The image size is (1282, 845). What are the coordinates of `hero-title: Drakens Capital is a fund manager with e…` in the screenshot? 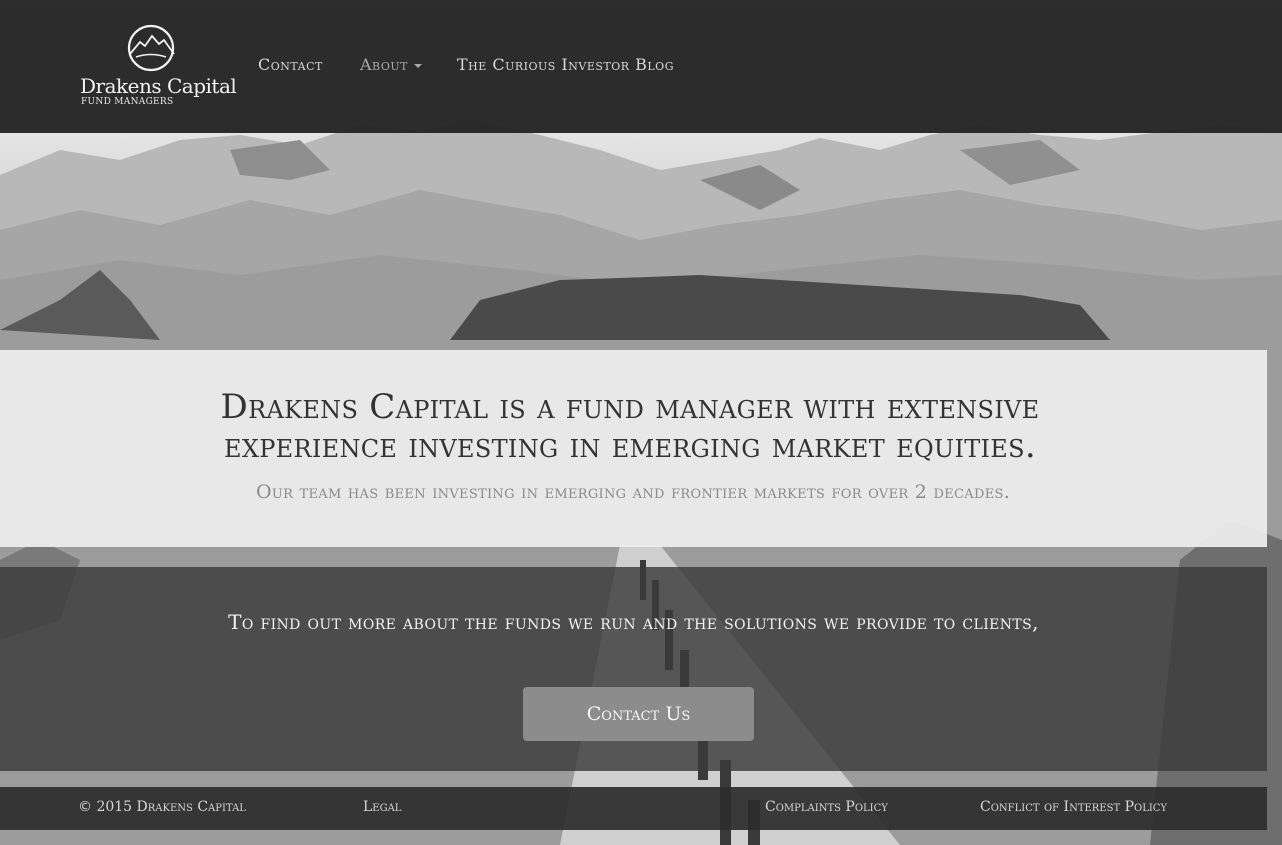 It's located at (630, 426).